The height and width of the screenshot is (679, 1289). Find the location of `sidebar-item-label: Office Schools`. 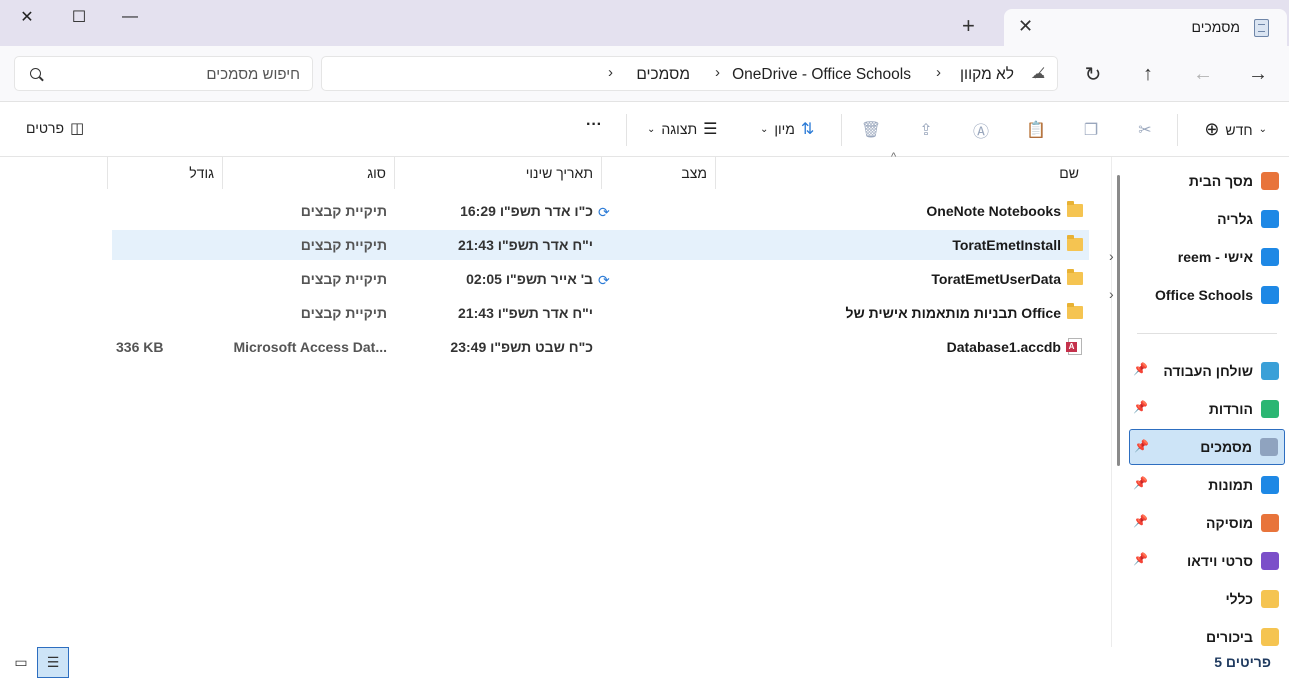

sidebar-item-label: Office Schools is located at coordinates (1203, 295).